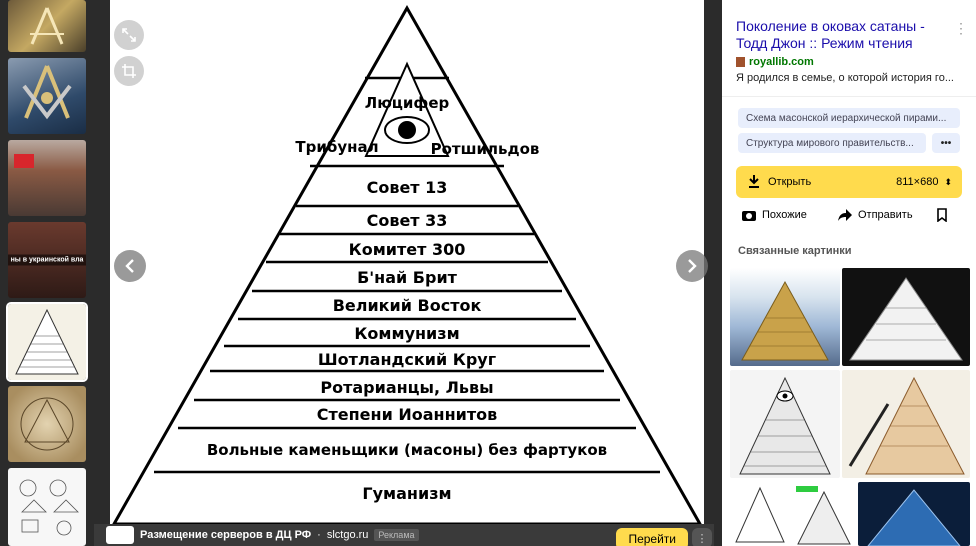 This screenshot has height=546, width=976. I want to click on share-label: Отправить, so click(885, 215).